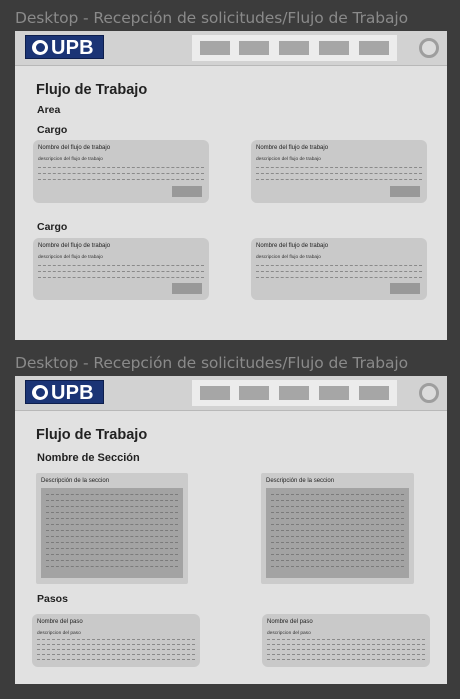 The image size is (460, 699). Describe the element at coordinates (49, 110) in the screenshot. I see `area-label: Area` at that location.